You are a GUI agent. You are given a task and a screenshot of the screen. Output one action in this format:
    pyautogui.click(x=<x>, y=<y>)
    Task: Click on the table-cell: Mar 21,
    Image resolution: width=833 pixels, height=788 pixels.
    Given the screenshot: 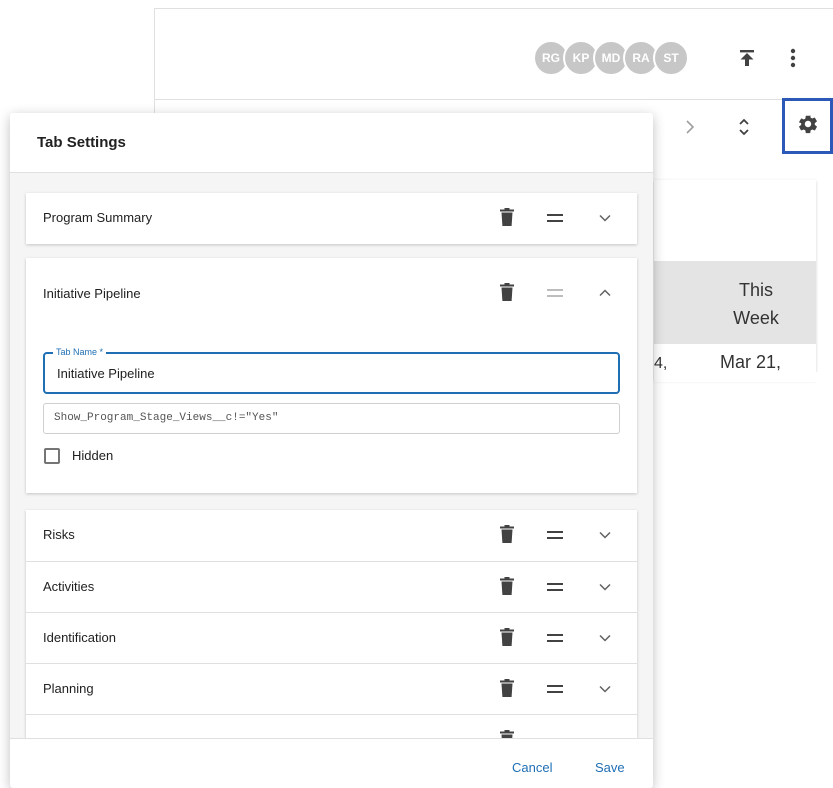 What is the action you would take?
    pyautogui.click(x=751, y=362)
    